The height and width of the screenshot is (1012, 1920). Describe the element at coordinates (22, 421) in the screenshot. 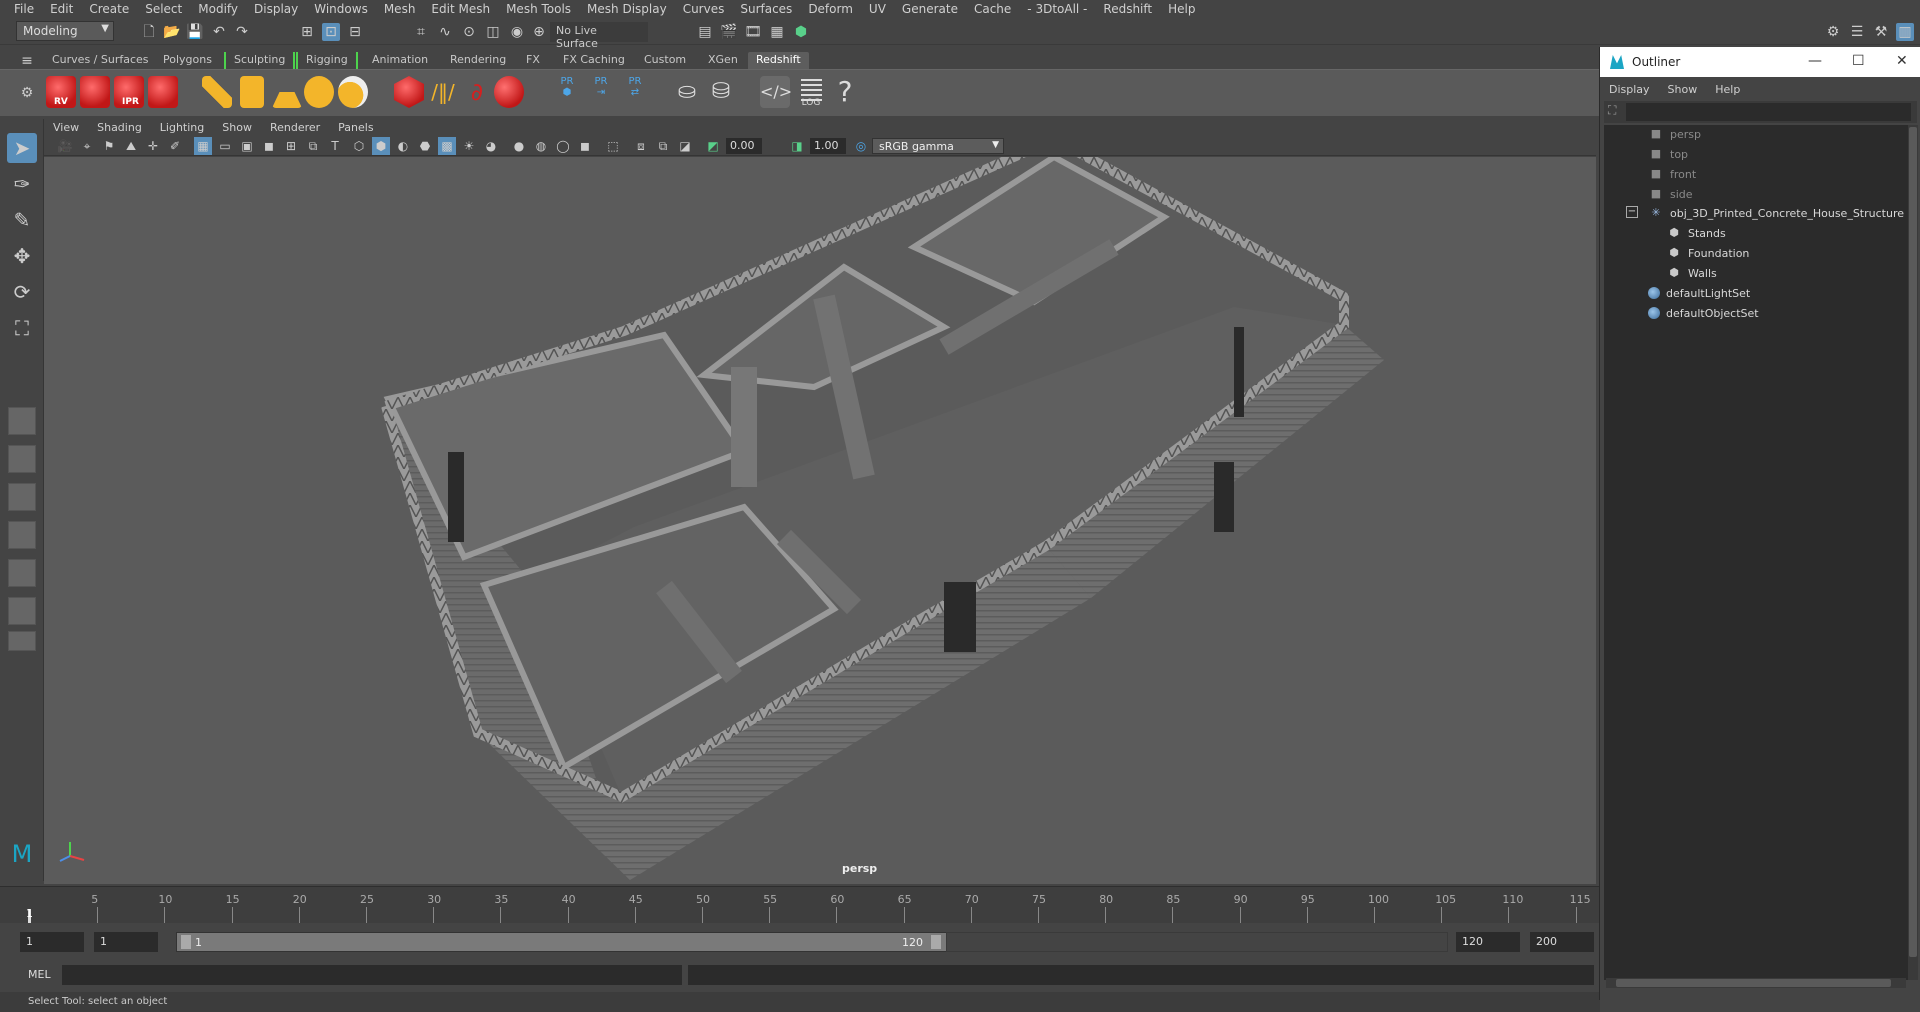

I see `single-view-layout-button` at that location.